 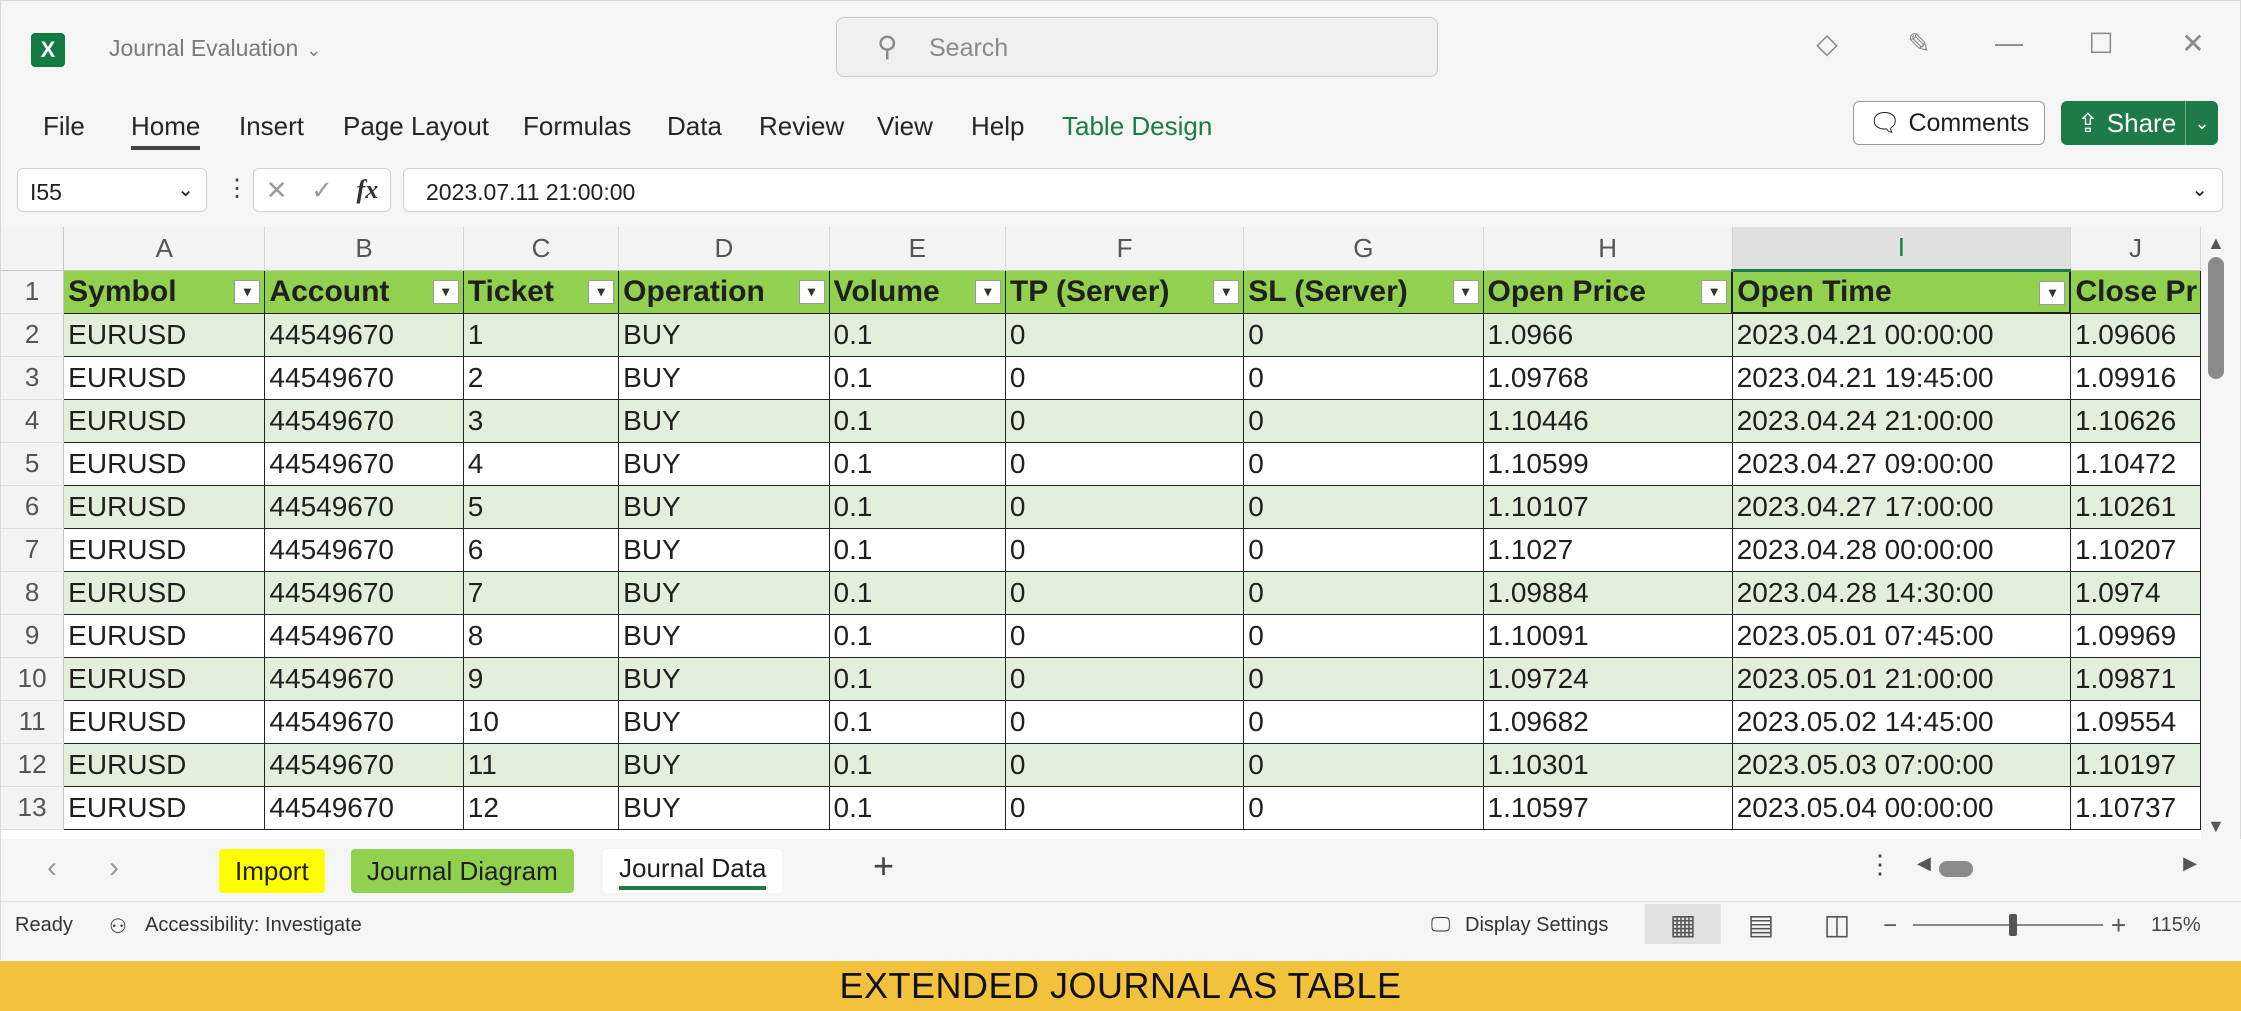 What do you see at coordinates (541, 334) in the screenshot?
I see `table-cell: 1` at bounding box center [541, 334].